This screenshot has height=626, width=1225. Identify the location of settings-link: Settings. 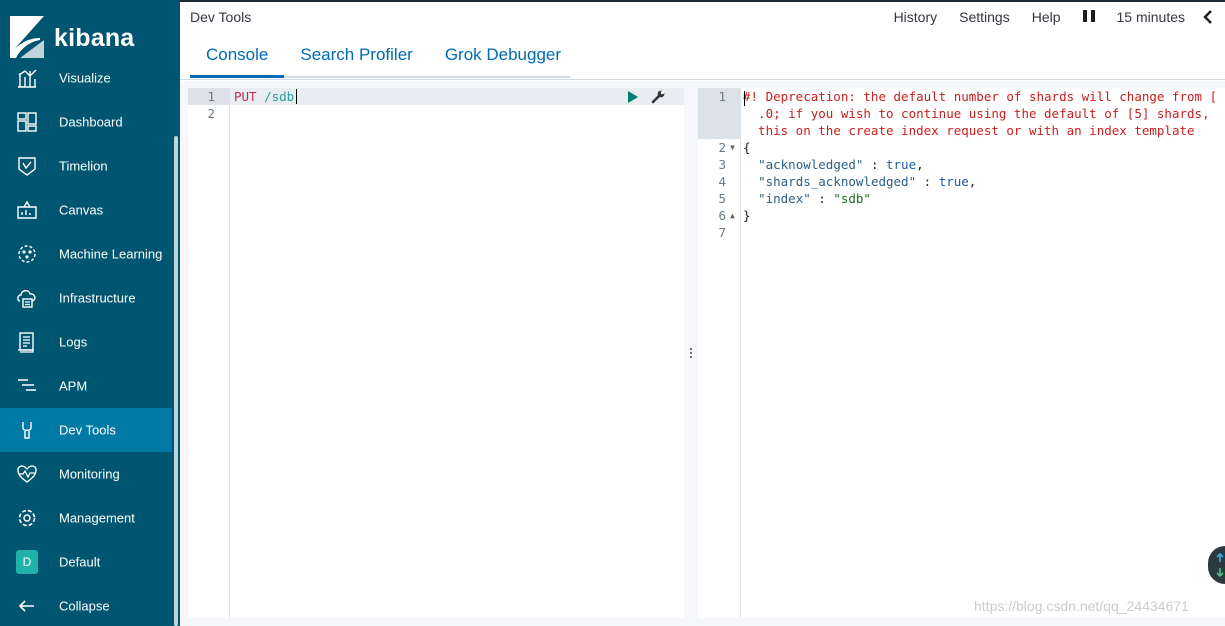
(984, 17).